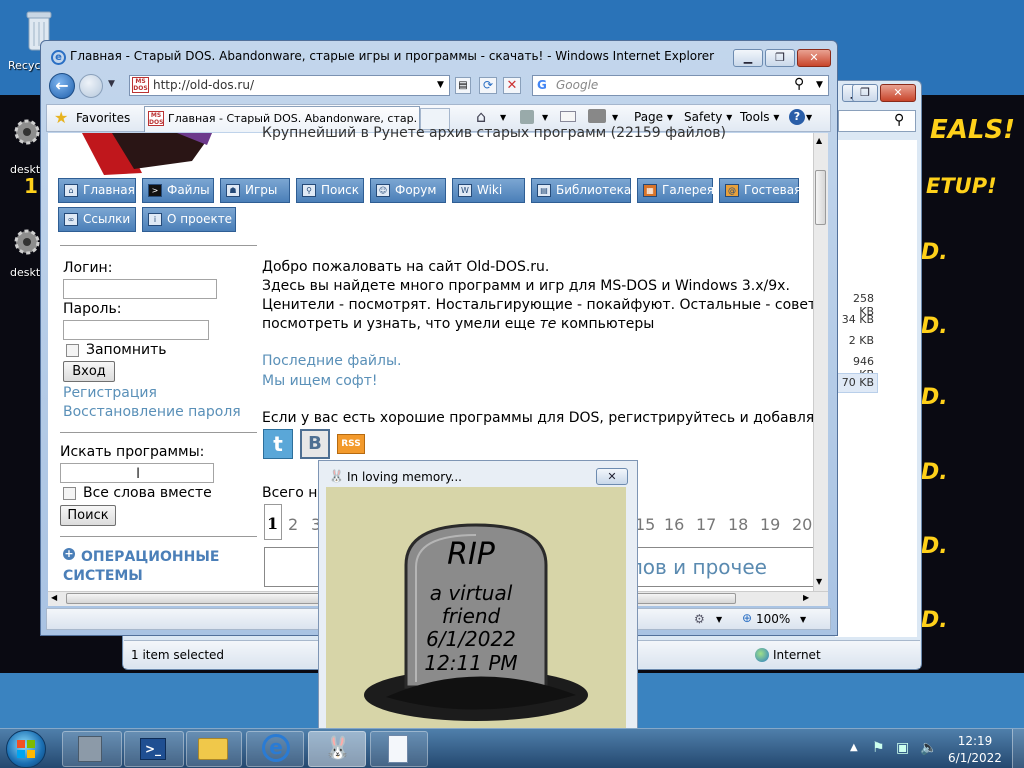 This screenshot has width=1024, height=768. I want to click on ie-logo-icon: e, so click(276, 748).